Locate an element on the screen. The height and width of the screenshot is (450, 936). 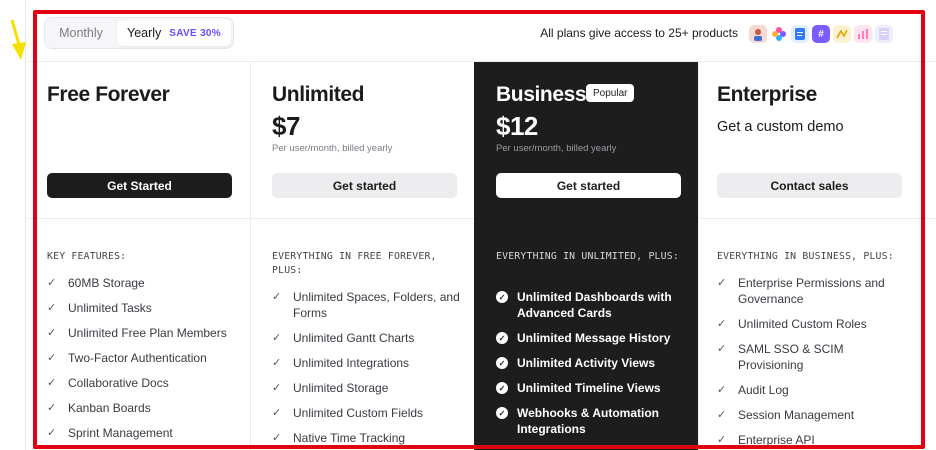
features-heading: EVERYTHING IN UNLIMITED, PLUS: is located at coordinates (587, 256).